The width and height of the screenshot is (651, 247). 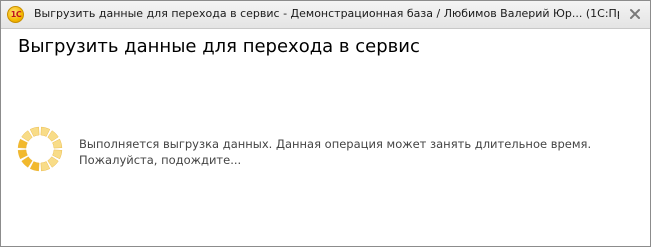 I want to click on loading-spinner-icon, so click(x=40, y=149).